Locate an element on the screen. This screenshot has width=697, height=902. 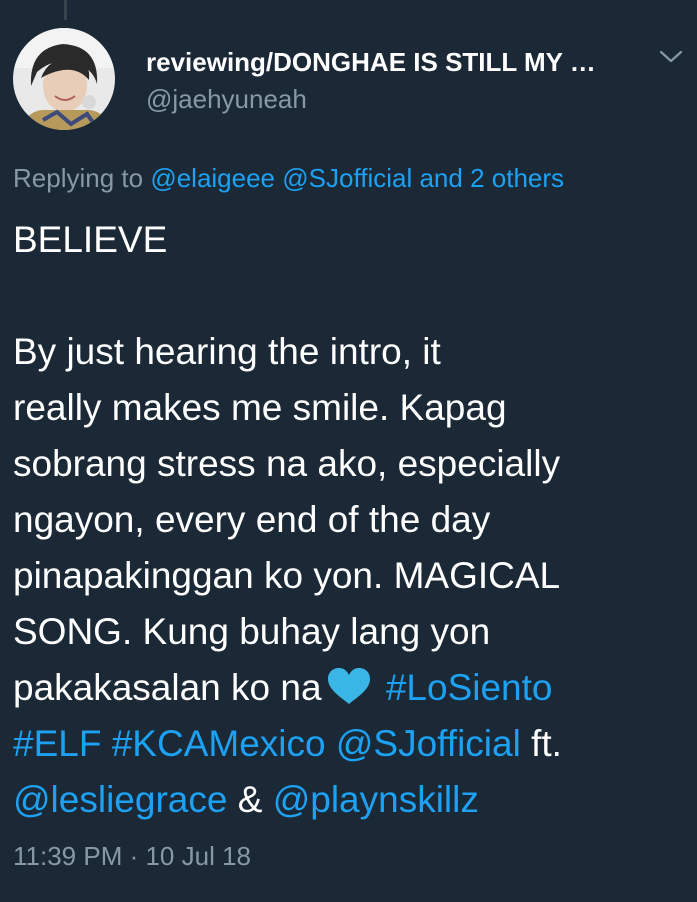
mention-elaigeee: @elaigeee is located at coordinates (212, 178).